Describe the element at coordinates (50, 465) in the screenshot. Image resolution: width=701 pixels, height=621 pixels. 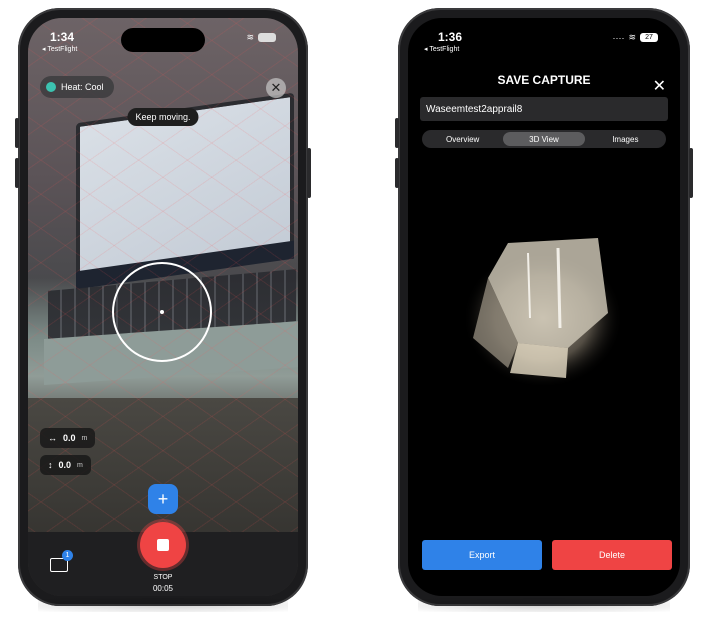
I see `vertical-arrows-icon: ↕` at that location.